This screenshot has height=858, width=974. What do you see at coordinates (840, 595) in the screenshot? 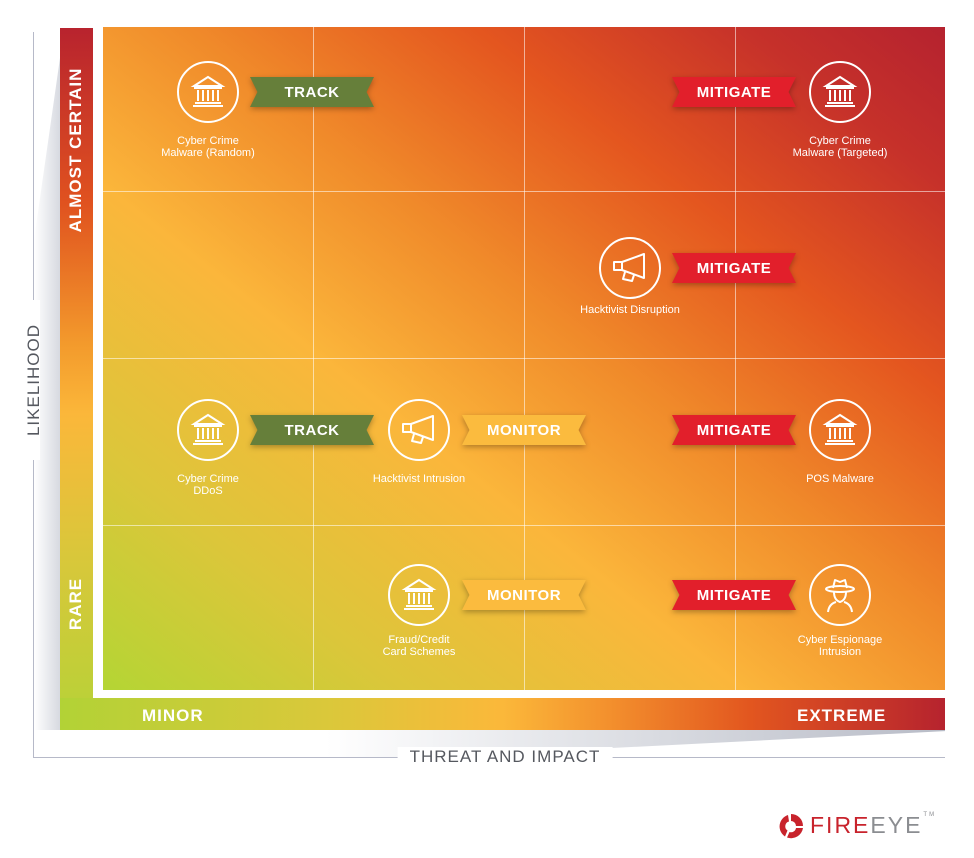
I see `spy-icon` at bounding box center [840, 595].